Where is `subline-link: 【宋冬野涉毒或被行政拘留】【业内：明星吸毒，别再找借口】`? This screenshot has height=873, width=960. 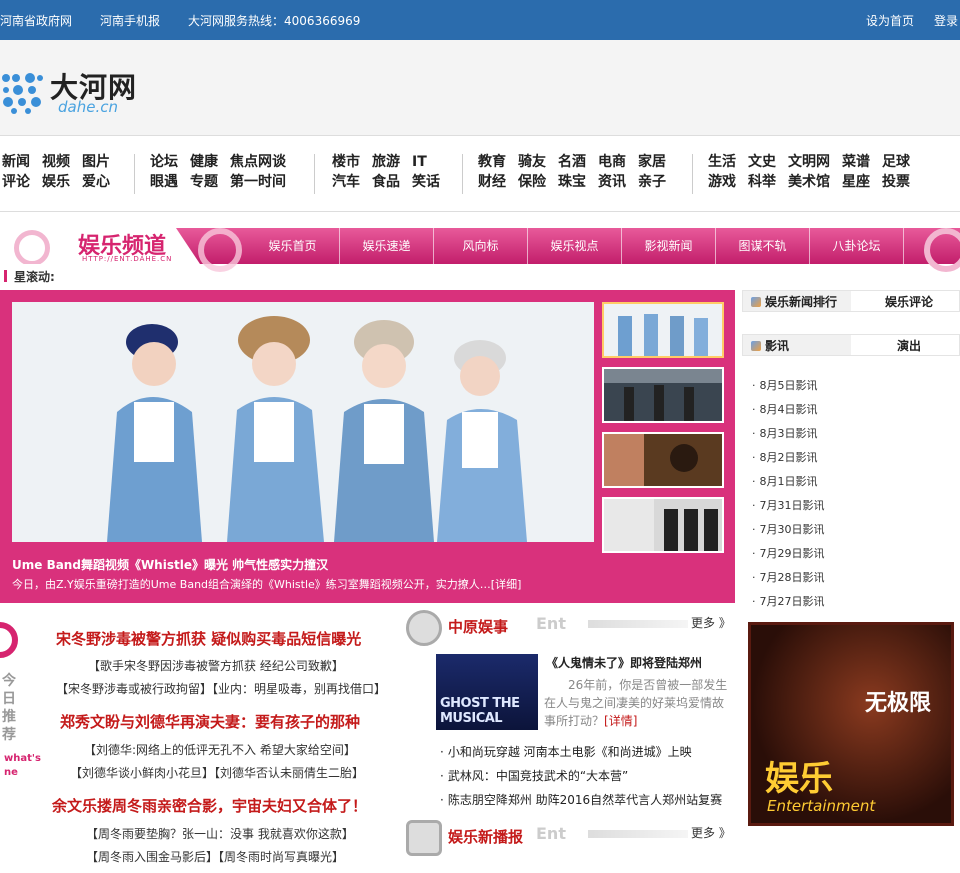 subline-link: 【宋冬野涉毒或被行政拘留】【业内：明星吸毒，别再找借口】 is located at coordinates (221, 688).